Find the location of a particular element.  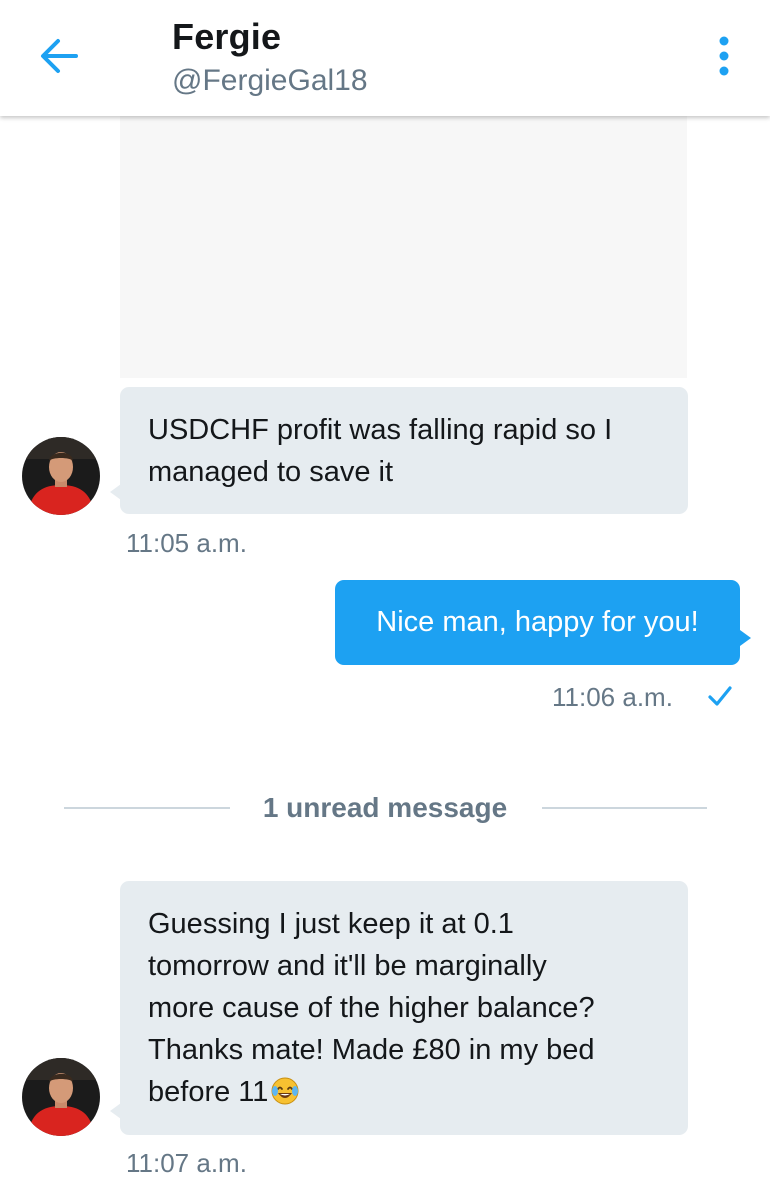

message-line: more cause of the higher balance? is located at coordinates (371, 1008).